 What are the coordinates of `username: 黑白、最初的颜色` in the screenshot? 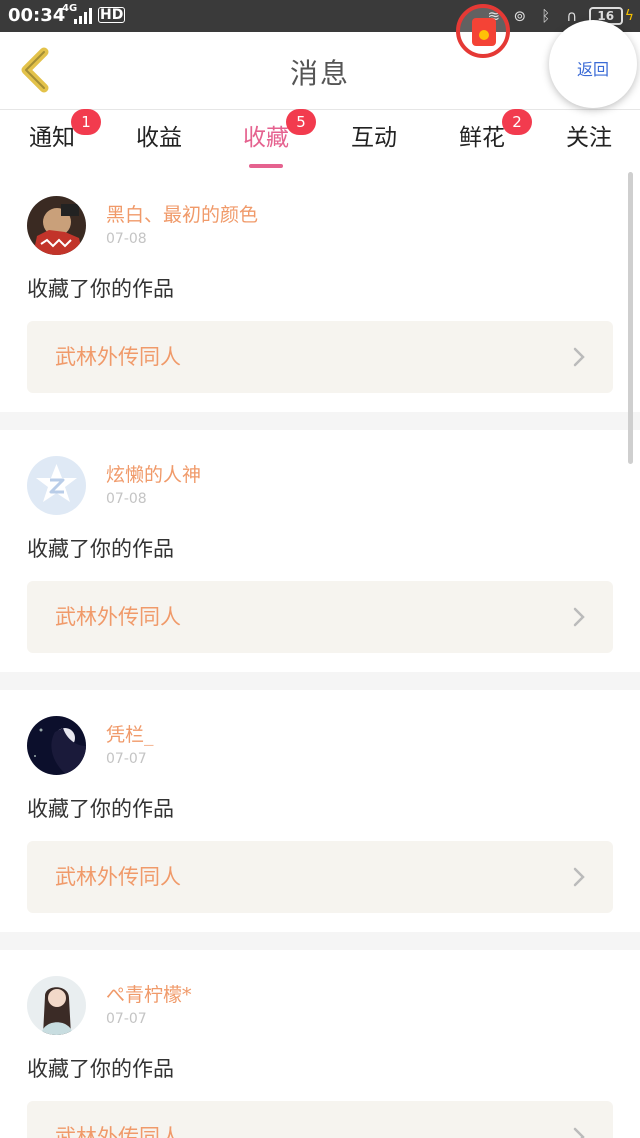 It's located at (182, 213).